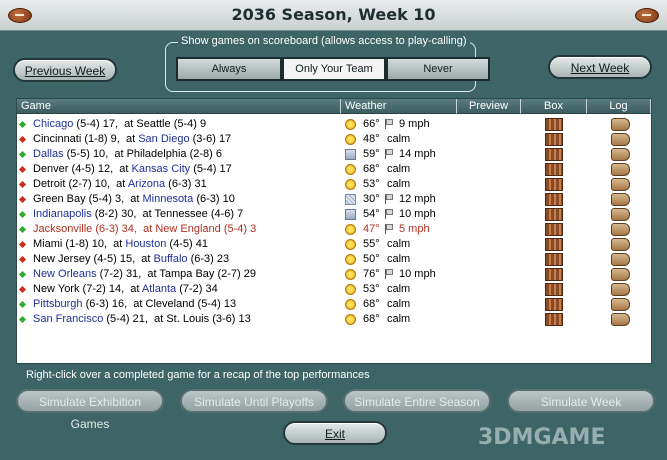 The height and width of the screenshot is (460, 667). Describe the element at coordinates (78, 154) in the screenshot. I see `away-record: (5-5)` at that location.